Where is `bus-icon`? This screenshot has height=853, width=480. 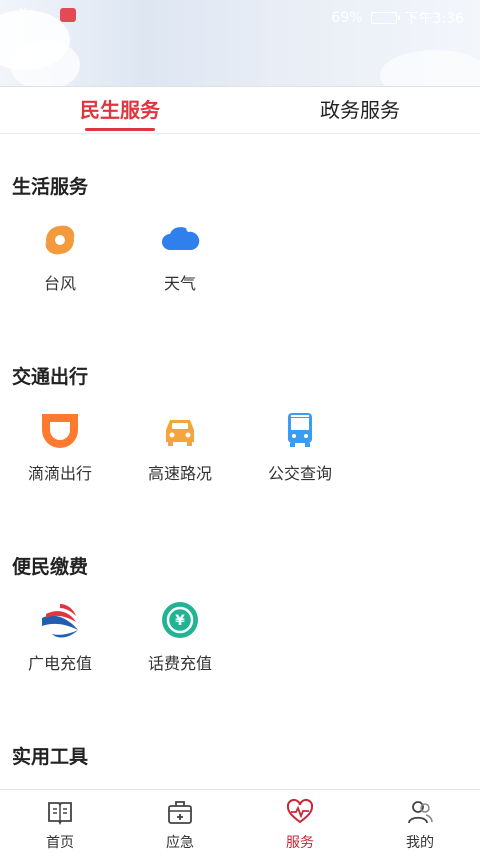 bus-icon is located at coordinates (300, 430).